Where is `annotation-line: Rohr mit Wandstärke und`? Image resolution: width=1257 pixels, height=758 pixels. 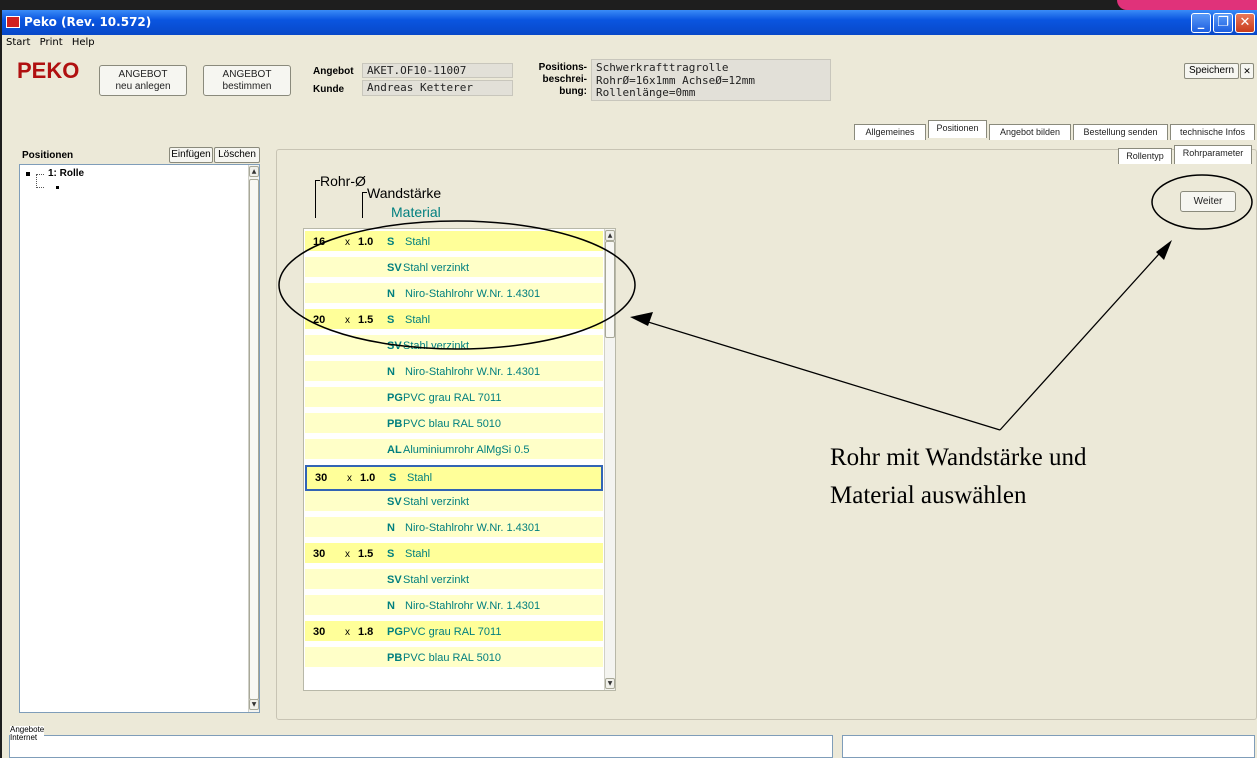 annotation-line: Rohr mit Wandstärke und is located at coordinates (958, 457).